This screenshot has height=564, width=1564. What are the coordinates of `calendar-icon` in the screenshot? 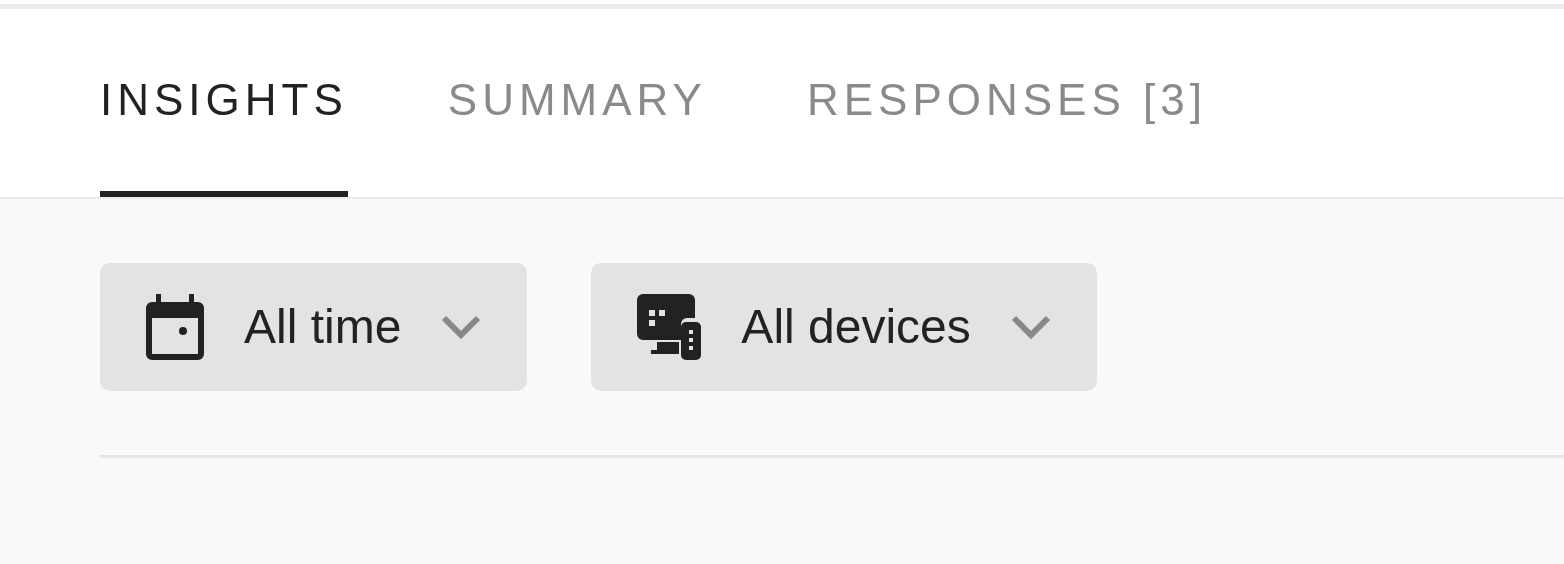 It's located at (175, 327).